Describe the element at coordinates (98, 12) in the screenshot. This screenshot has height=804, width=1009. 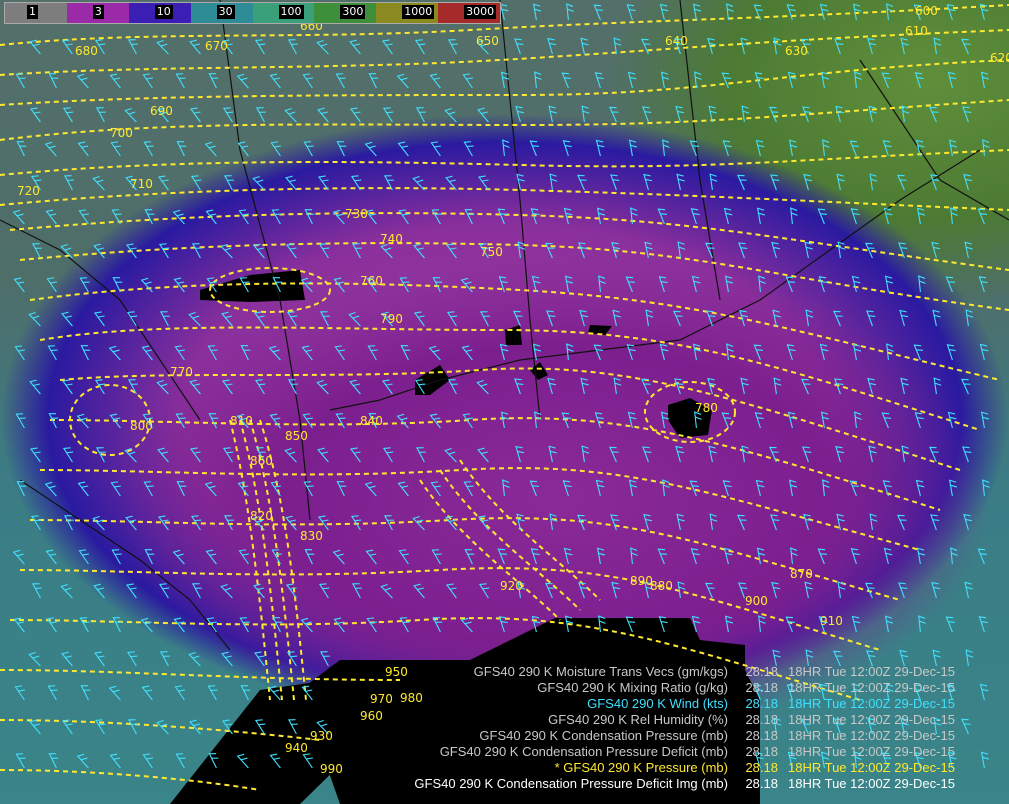
I see `color-scale-label: 3` at that location.